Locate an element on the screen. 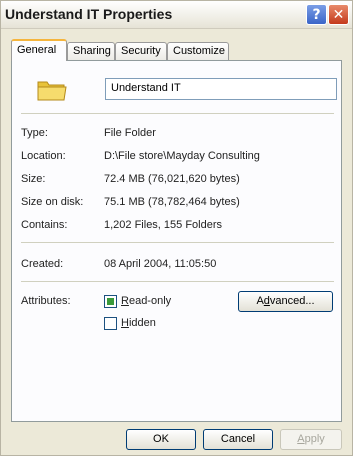  location-label: Location: is located at coordinates (43, 156).